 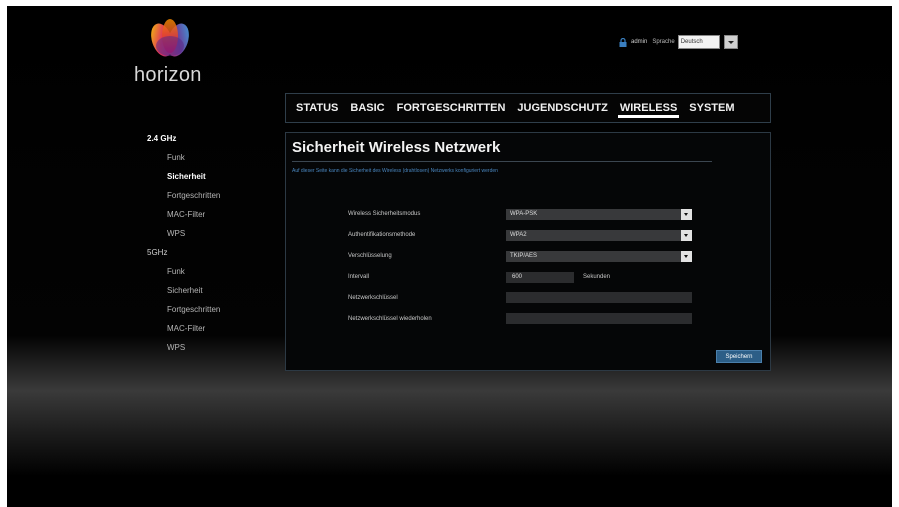 What do you see at coordinates (599, 235) in the screenshot?
I see `auth-method-select: WPA2` at bounding box center [599, 235].